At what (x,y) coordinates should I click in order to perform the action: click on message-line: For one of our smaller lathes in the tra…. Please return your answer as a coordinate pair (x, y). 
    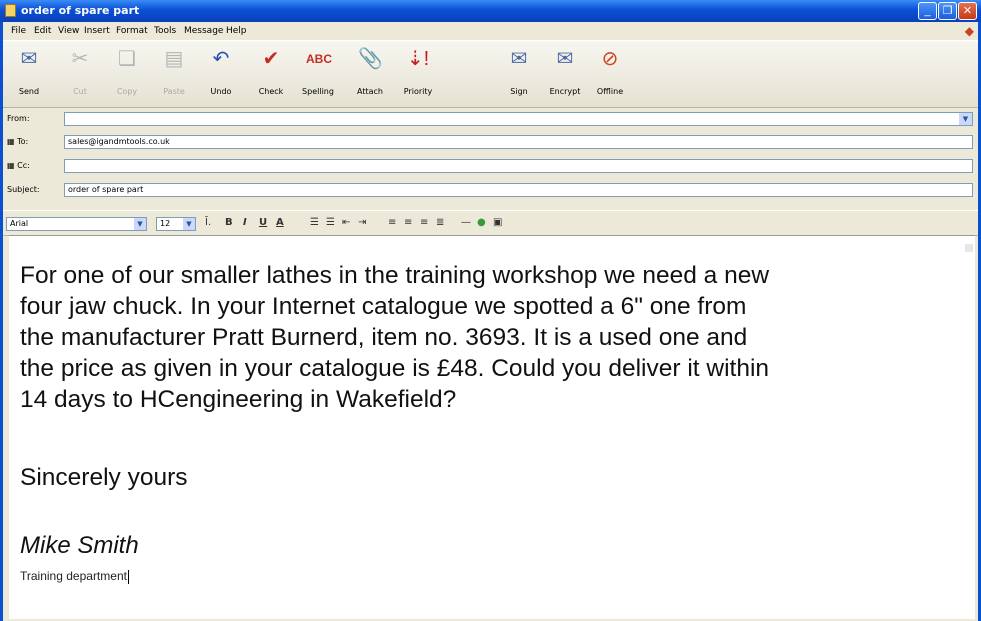
    Looking at the image, I should click on (395, 275).